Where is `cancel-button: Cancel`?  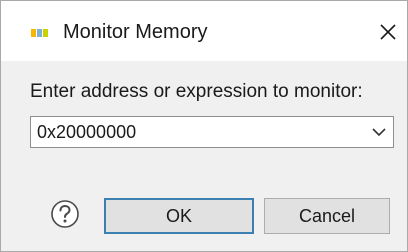 cancel-button: Cancel is located at coordinates (327, 216).